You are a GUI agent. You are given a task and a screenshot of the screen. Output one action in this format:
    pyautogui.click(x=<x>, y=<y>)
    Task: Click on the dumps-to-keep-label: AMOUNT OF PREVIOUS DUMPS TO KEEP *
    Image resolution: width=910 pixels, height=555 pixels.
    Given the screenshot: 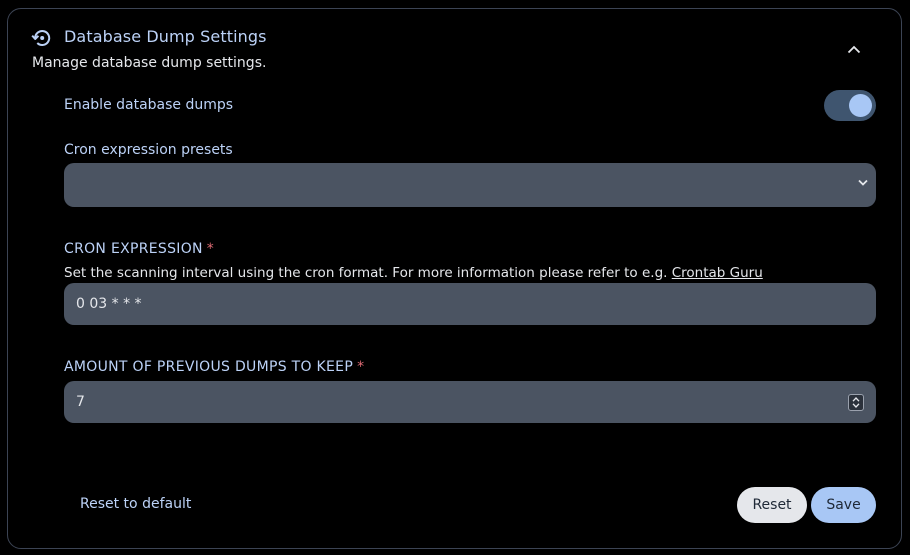 What is the action you would take?
    pyautogui.click(x=214, y=367)
    